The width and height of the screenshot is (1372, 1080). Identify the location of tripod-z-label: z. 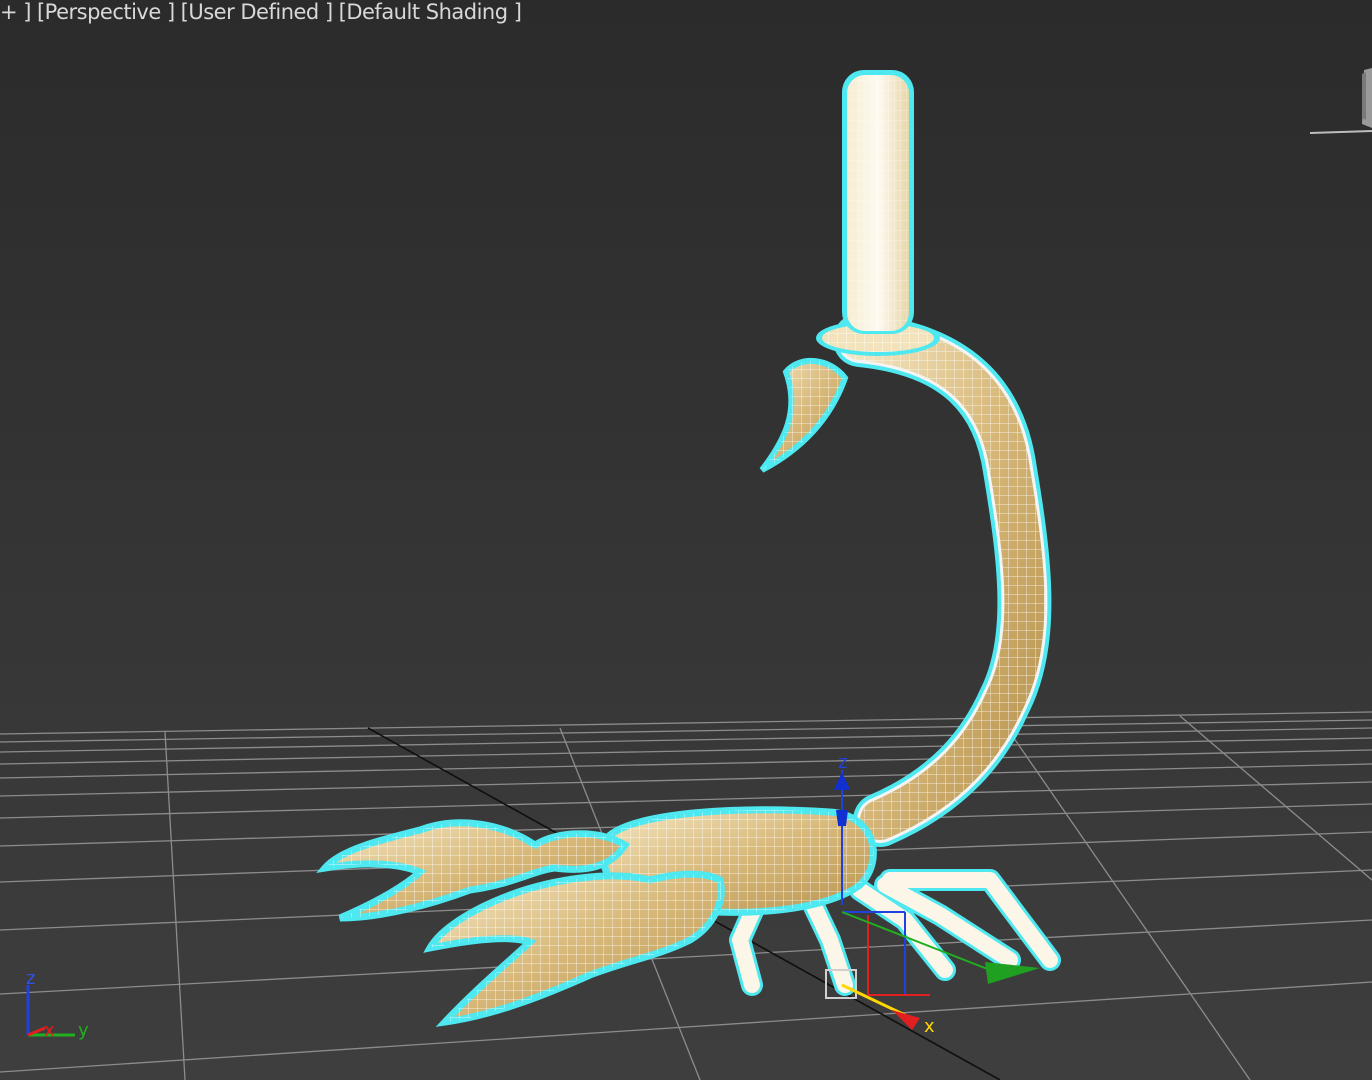
(30, 978).